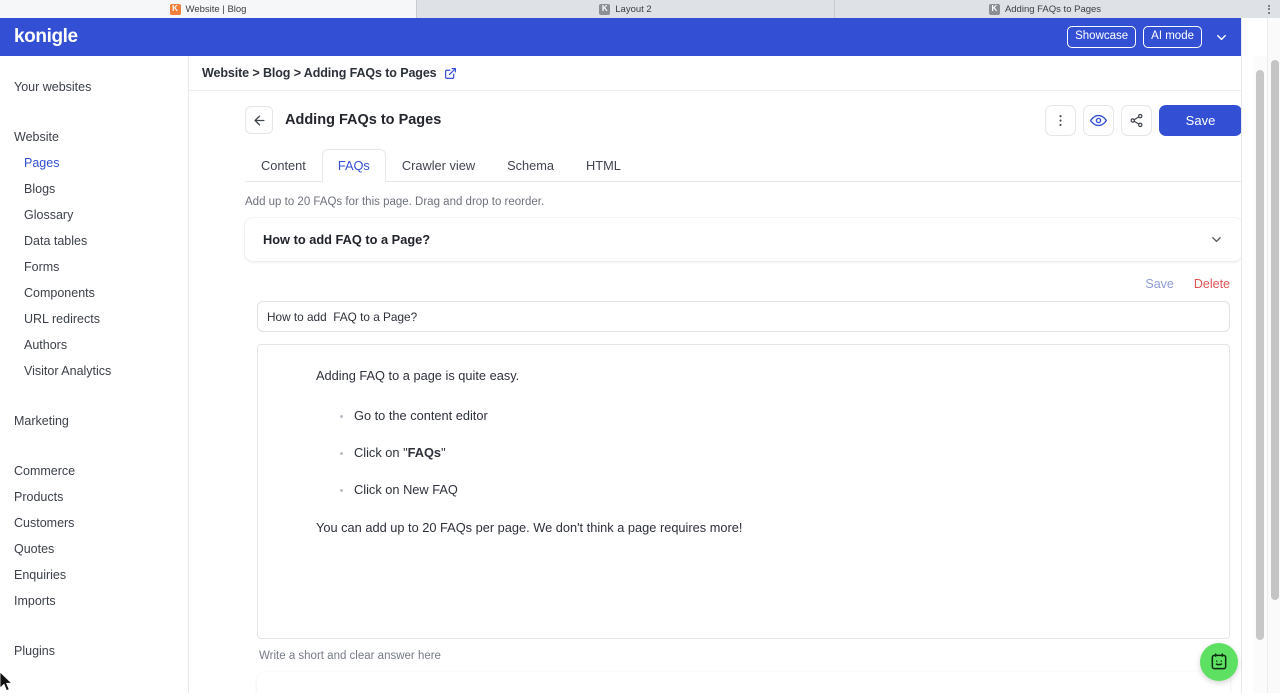  I want to click on browser-tab-title: Layout 2, so click(633, 9).